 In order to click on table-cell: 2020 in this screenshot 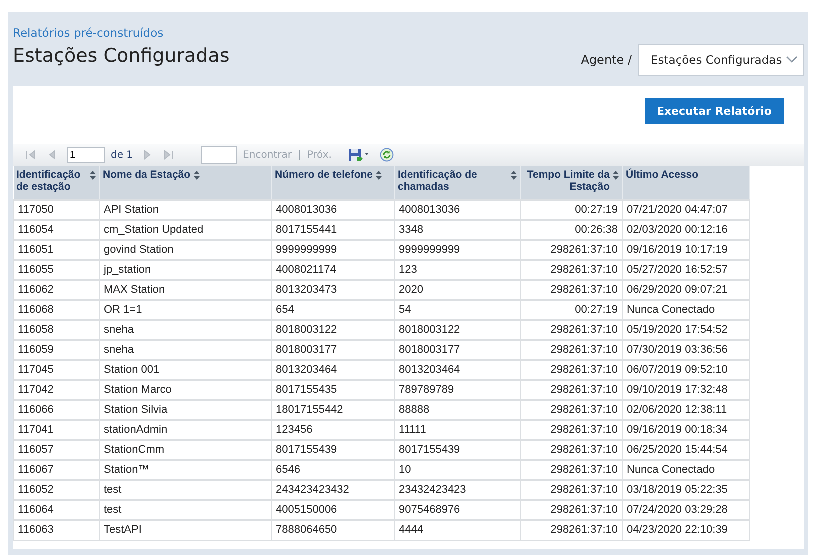, I will do `click(457, 290)`.